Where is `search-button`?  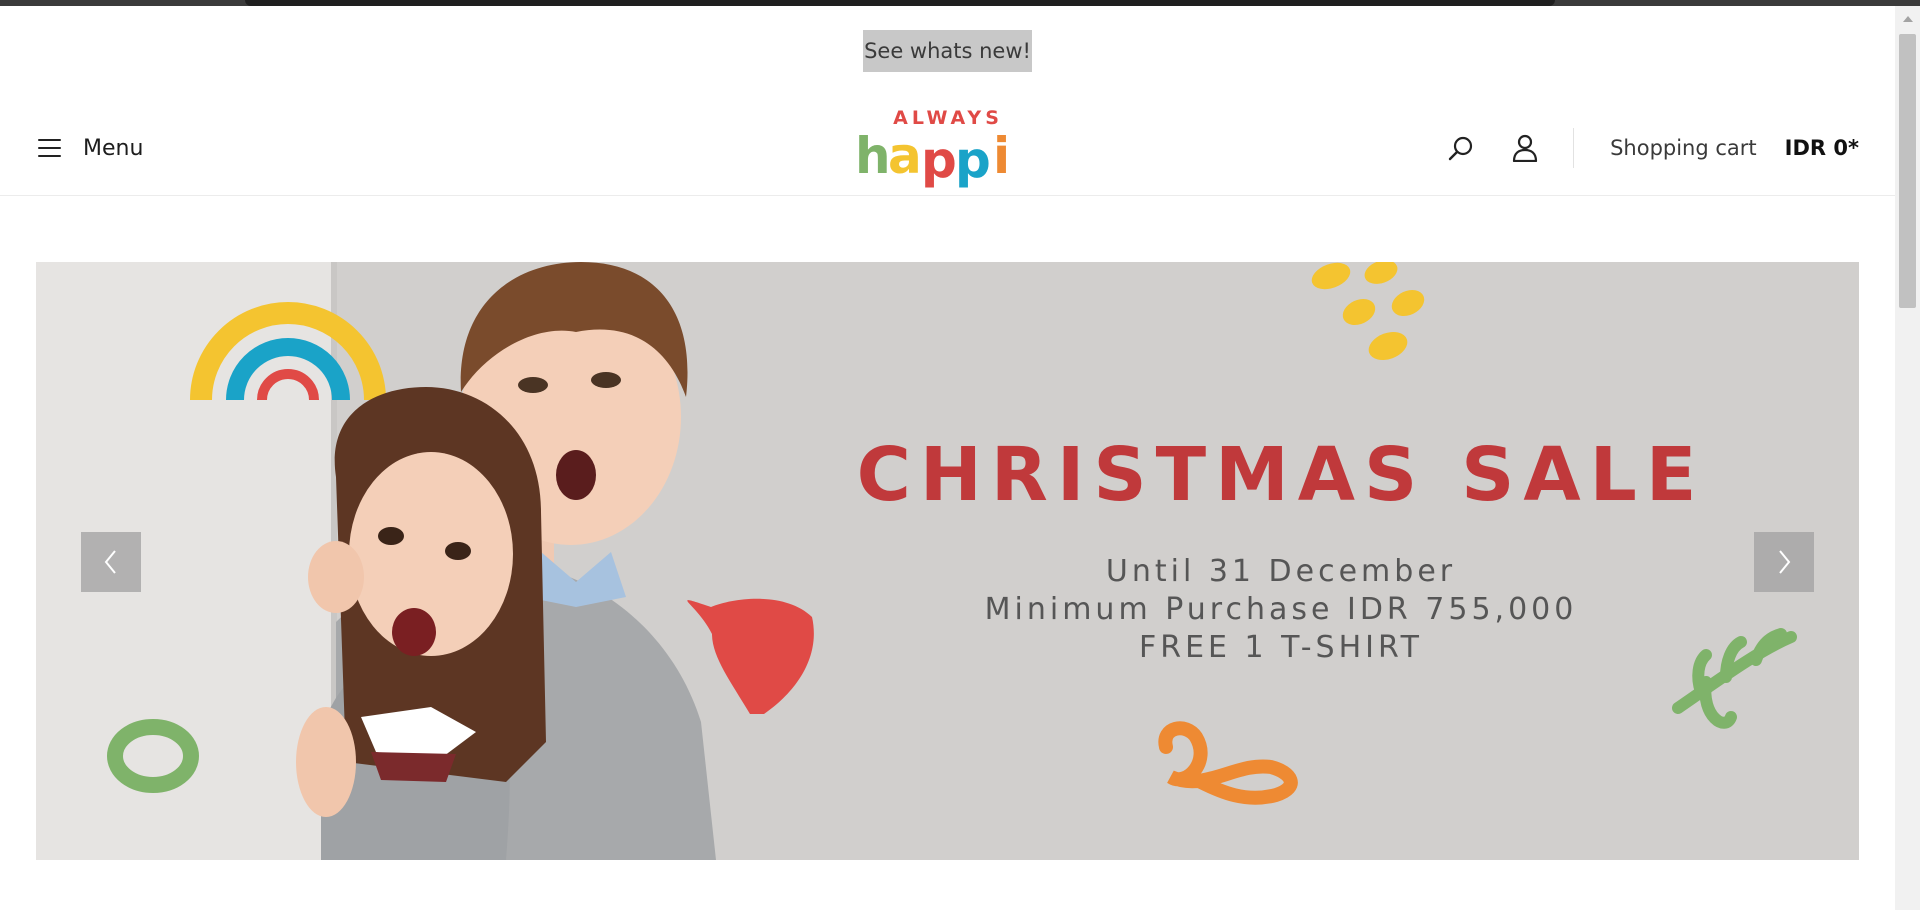
search-button is located at coordinates (1461, 148).